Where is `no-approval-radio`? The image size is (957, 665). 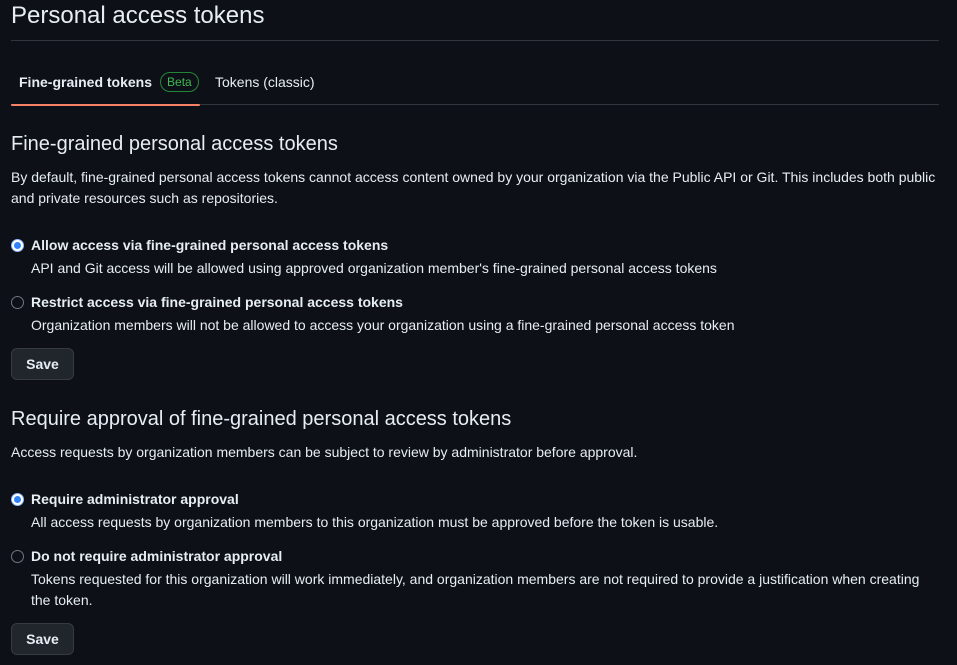 no-approval-radio is located at coordinates (17, 556).